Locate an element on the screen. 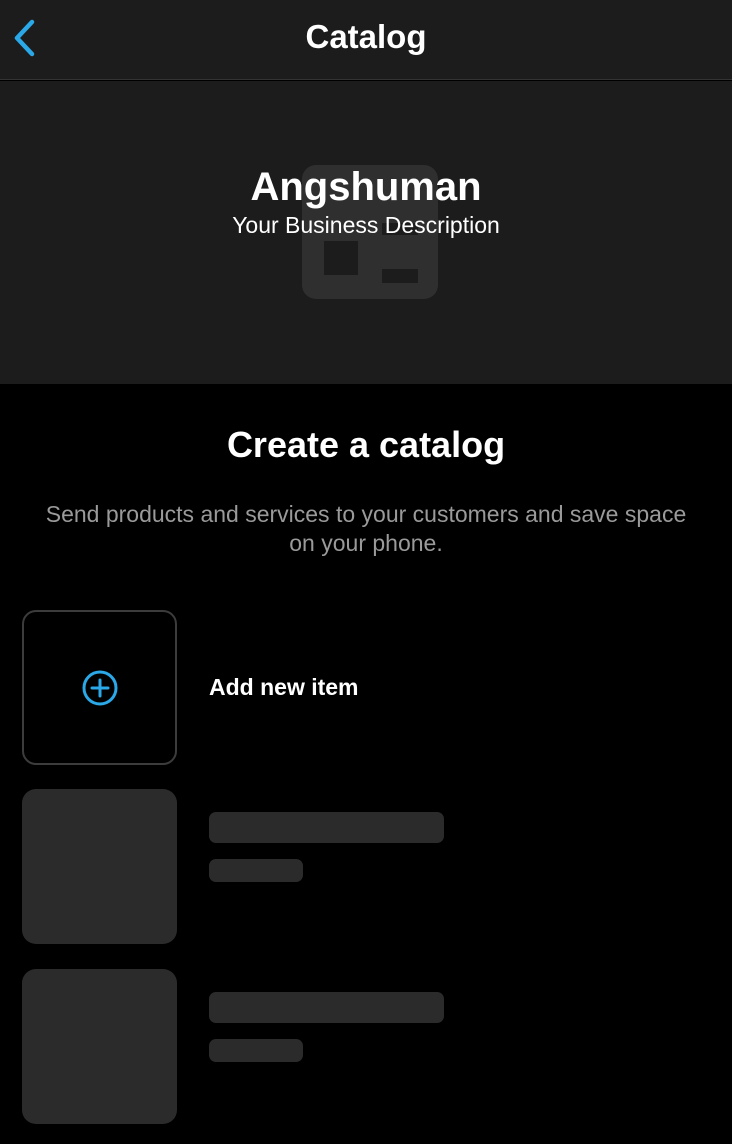 The width and height of the screenshot is (732, 1144). plus-circle-icon is located at coordinates (99, 687).